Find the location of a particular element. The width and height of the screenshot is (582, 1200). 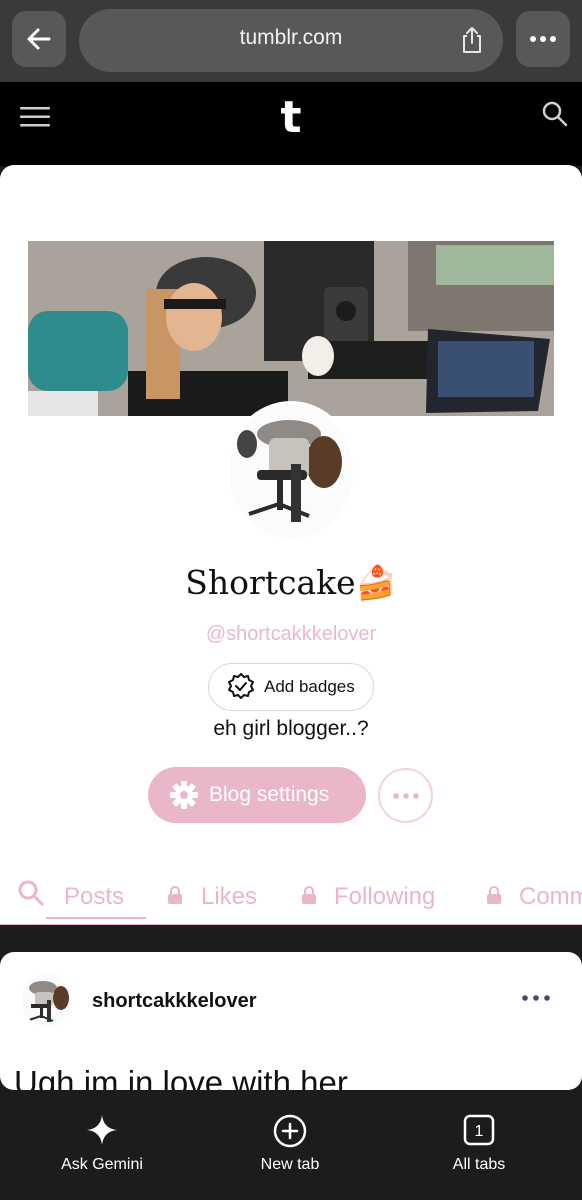

browser-toolbar: tumblr.com is located at coordinates (291, 41).